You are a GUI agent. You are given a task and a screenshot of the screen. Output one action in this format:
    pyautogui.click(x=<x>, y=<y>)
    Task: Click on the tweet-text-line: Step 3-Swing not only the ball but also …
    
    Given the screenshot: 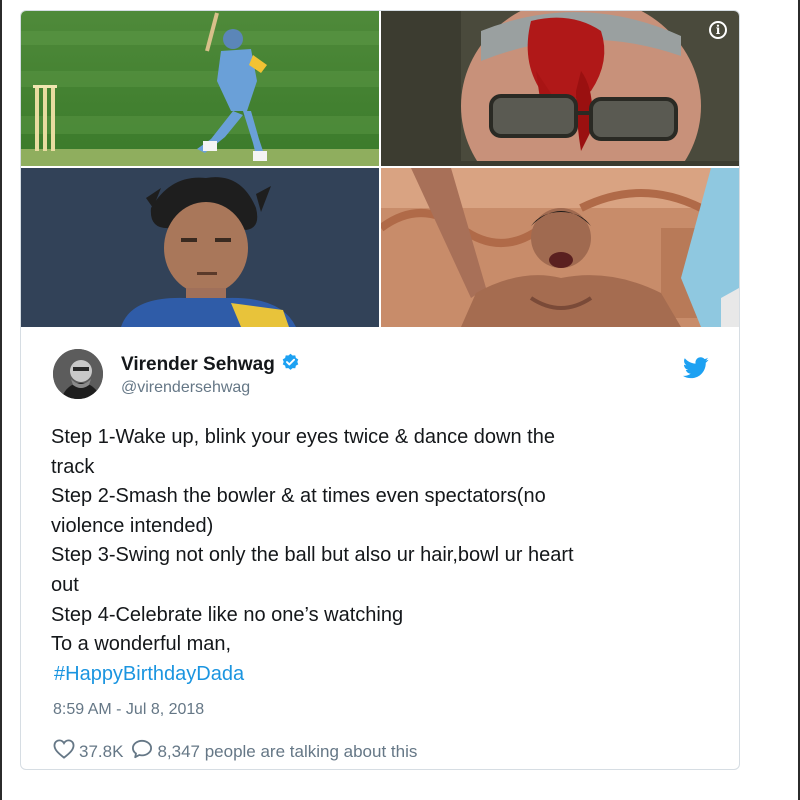 What is the action you would take?
    pyautogui.click(x=312, y=555)
    